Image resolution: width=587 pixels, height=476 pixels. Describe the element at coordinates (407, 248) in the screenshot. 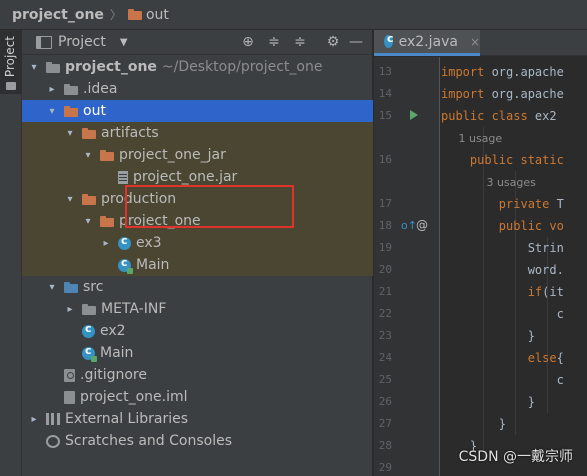

I see `gutter-line: 19` at that location.